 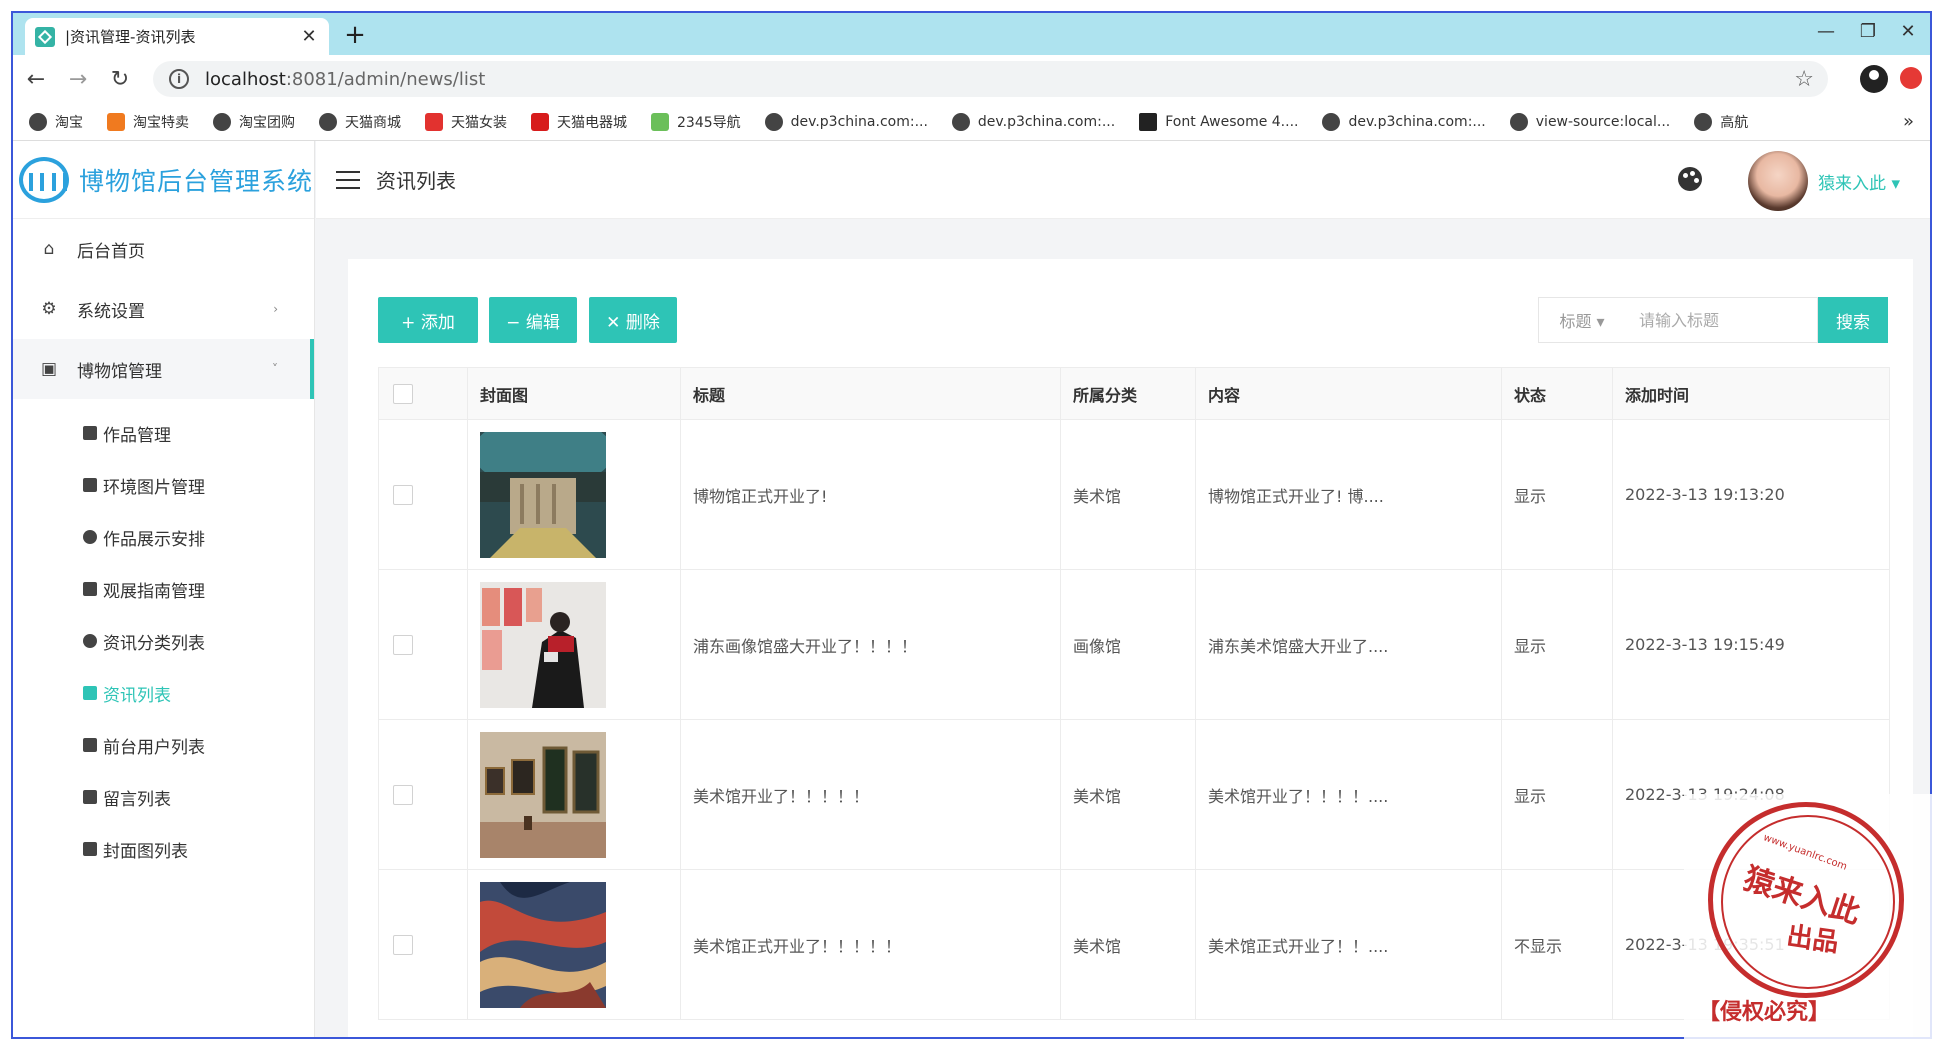 What do you see at coordinates (90, 797) in the screenshot?
I see `comment-icon` at bounding box center [90, 797].